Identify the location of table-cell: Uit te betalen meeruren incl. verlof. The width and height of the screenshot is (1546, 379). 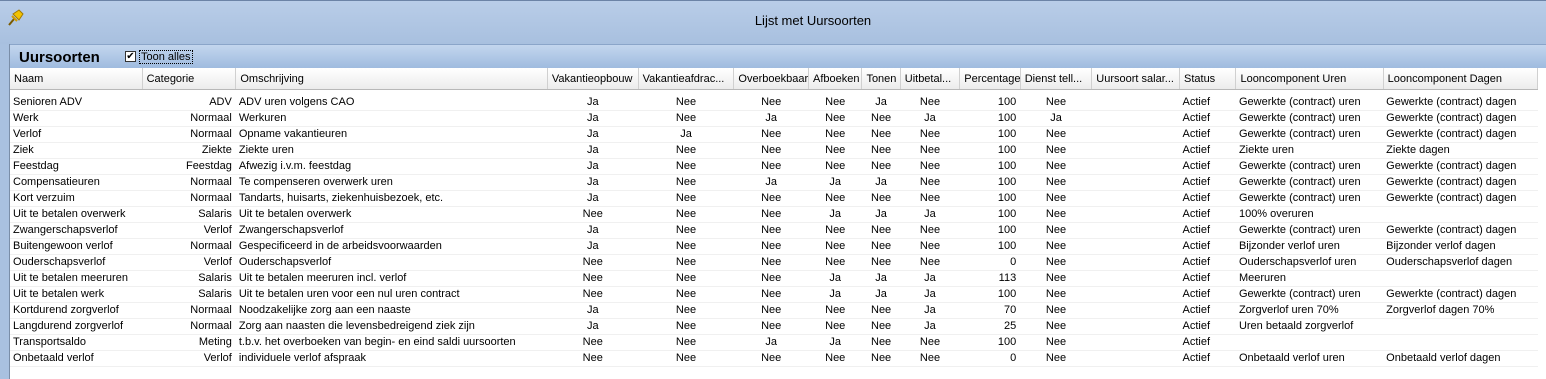
(391, 278).